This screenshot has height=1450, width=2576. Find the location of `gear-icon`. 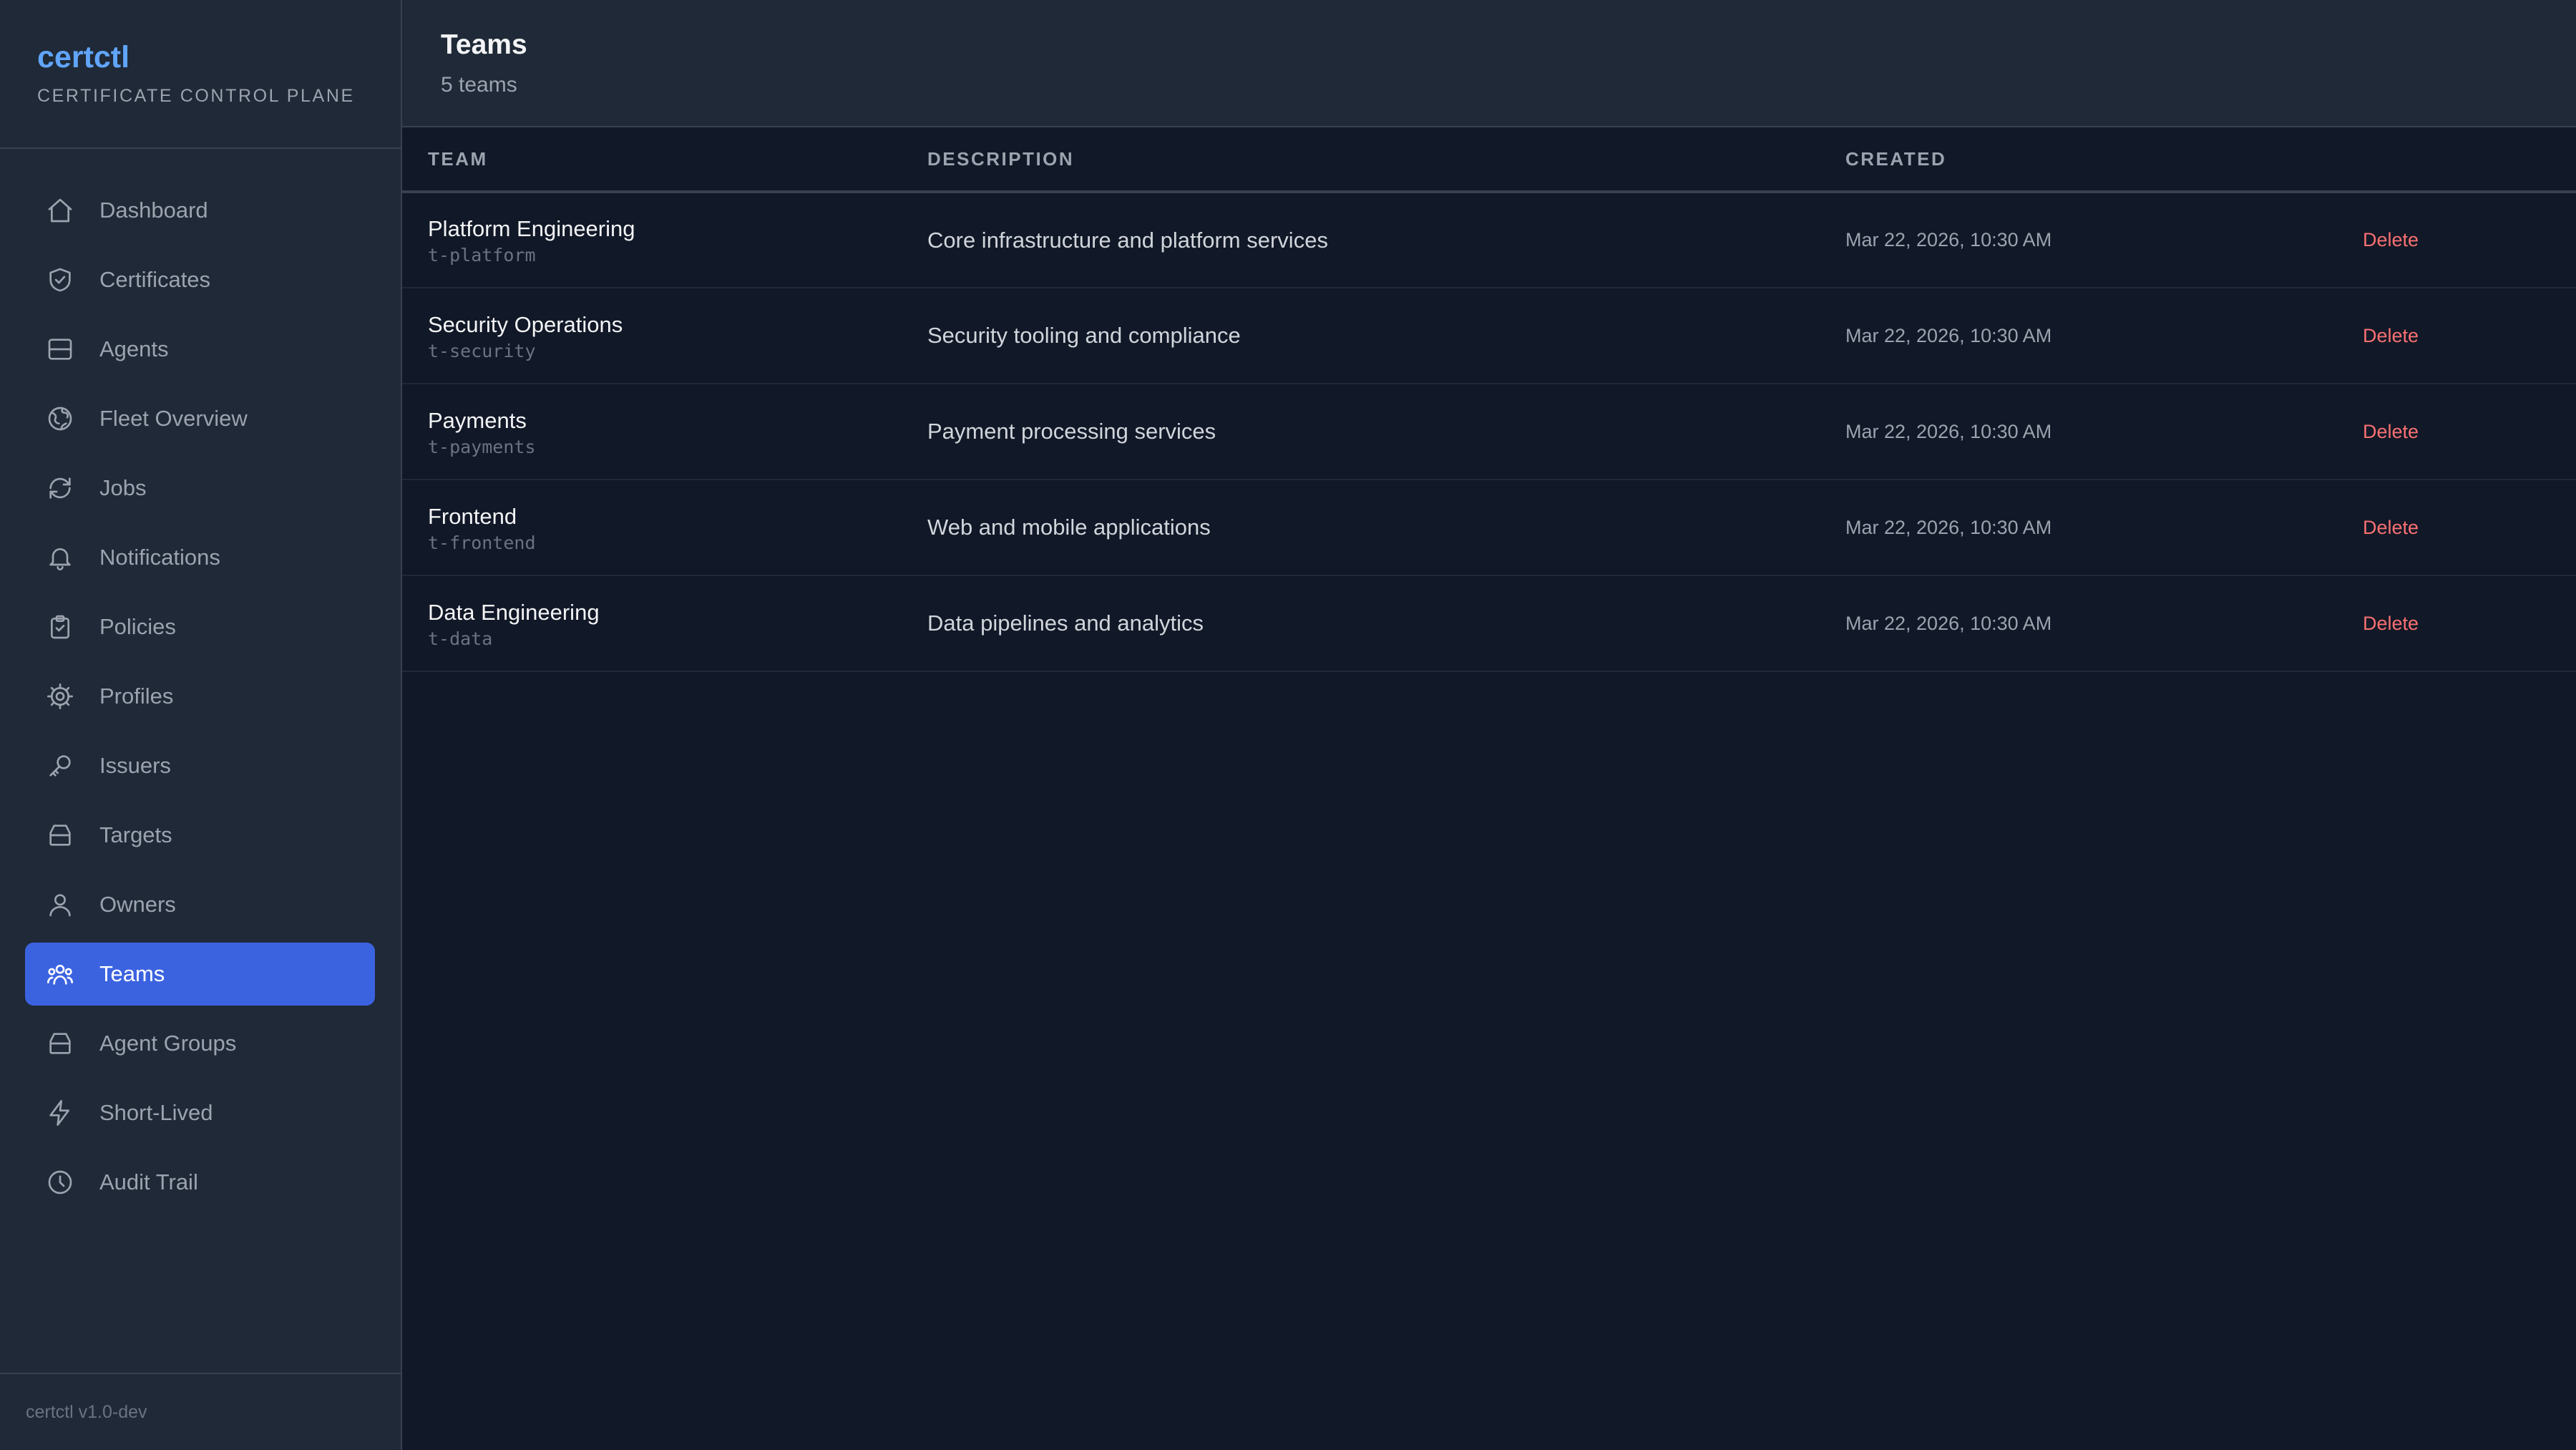

gear-icon is located at coordinates (60, 696).